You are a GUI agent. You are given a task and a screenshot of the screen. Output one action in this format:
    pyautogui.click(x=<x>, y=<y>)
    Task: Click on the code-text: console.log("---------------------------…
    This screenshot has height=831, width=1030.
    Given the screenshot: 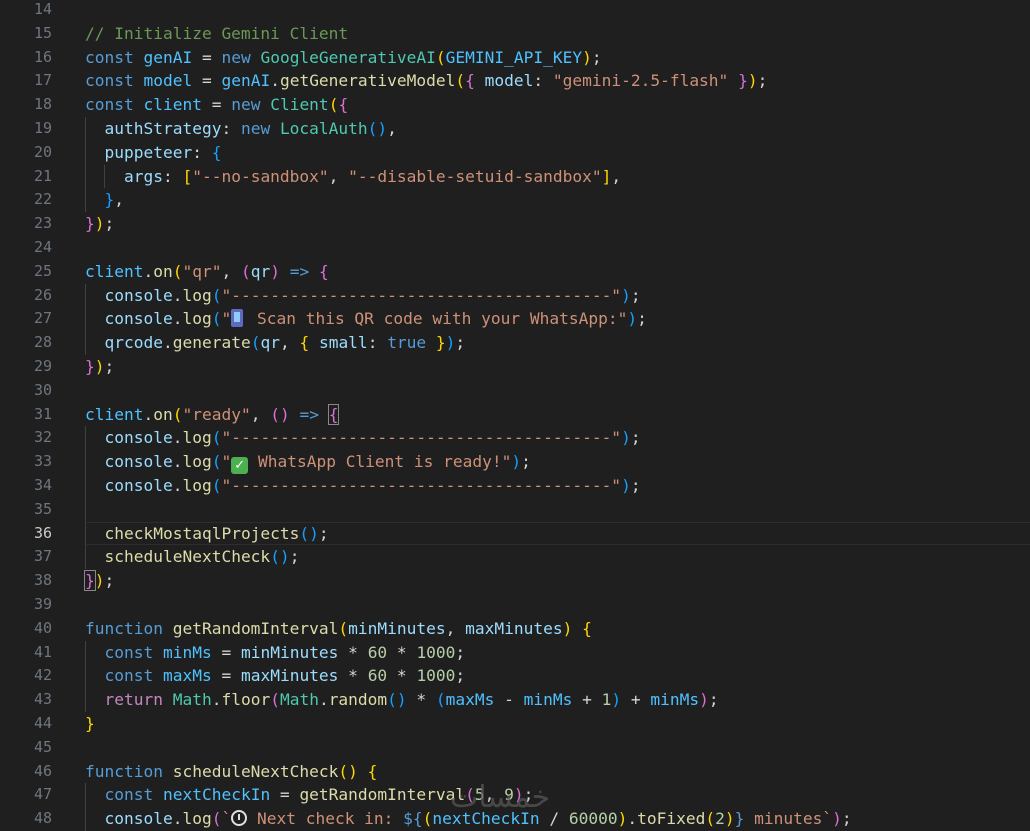 What is the action you would take?
    pyautogui.click(x=363, y=486)
    